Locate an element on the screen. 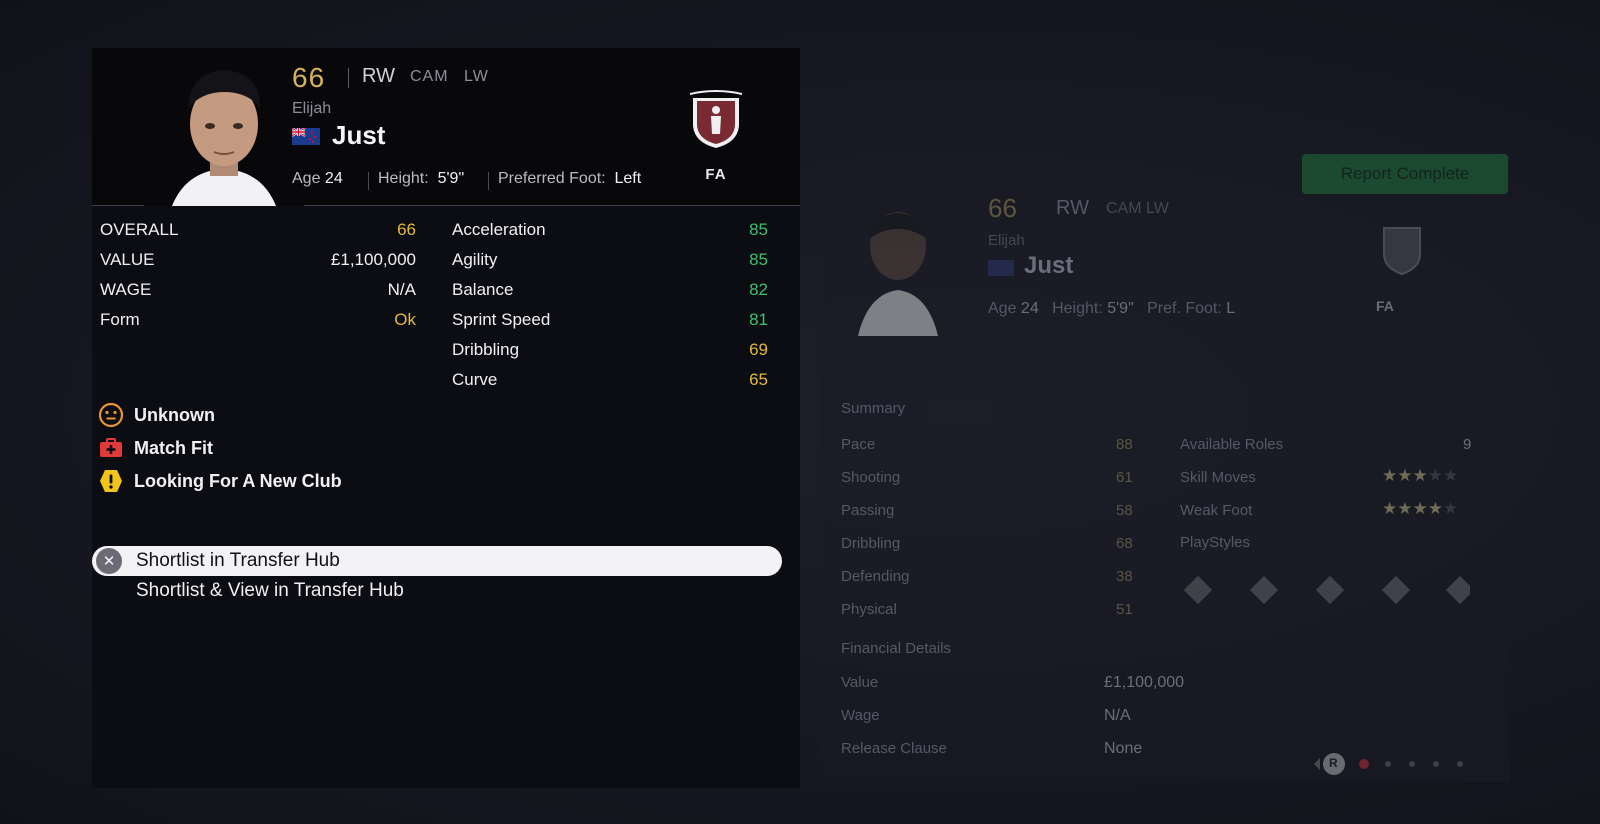  x-button-icon: ✕ is located at coordinates (109, 561).